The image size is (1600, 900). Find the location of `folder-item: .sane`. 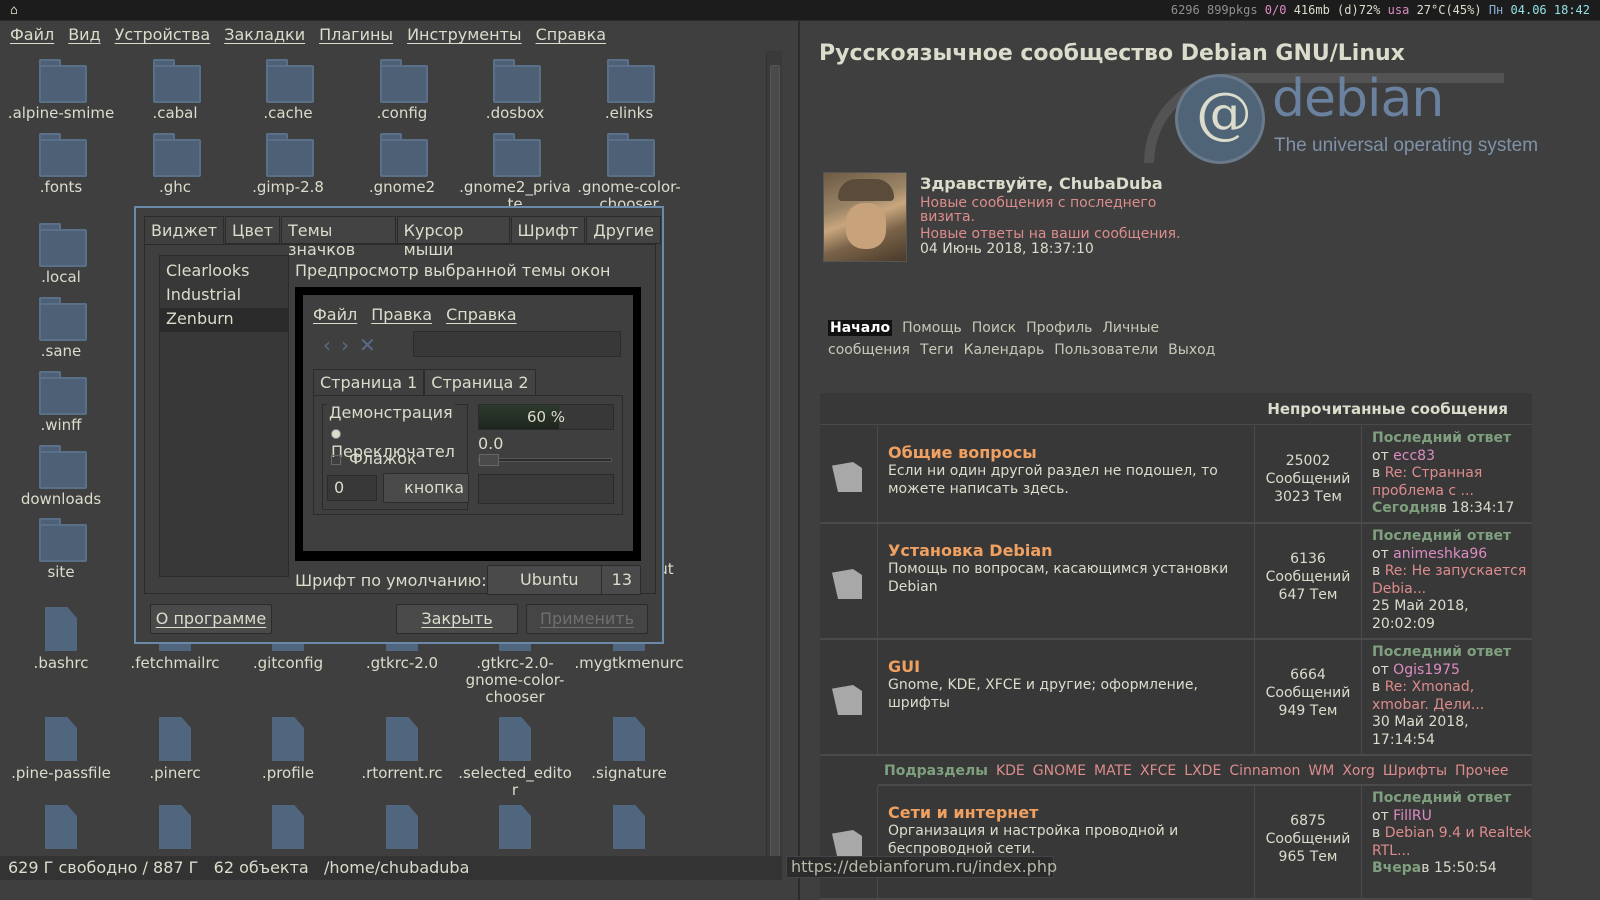

folder-item: .sane is located at coordinates (61, 327).